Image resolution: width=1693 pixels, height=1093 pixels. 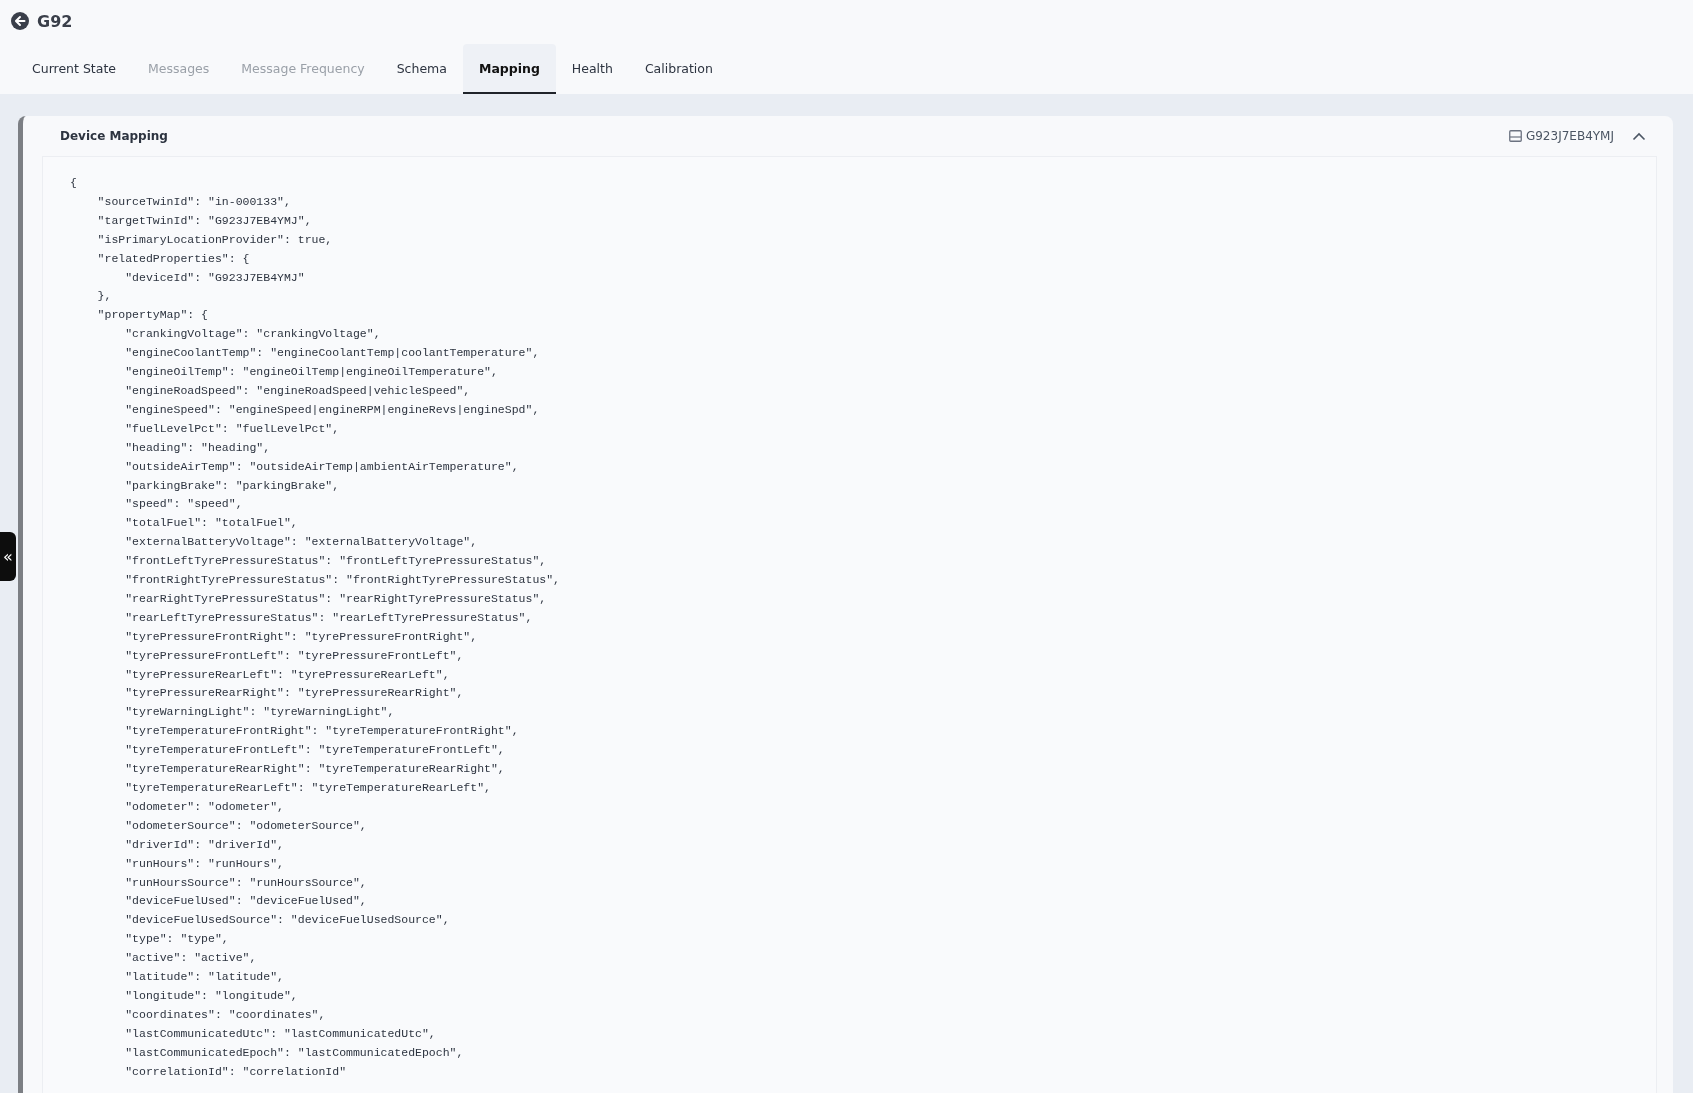 What do you see at coordinates (190, 958) in the screenshot?
I see `code-line: "active": "active",` at bounding box center [190, 958].